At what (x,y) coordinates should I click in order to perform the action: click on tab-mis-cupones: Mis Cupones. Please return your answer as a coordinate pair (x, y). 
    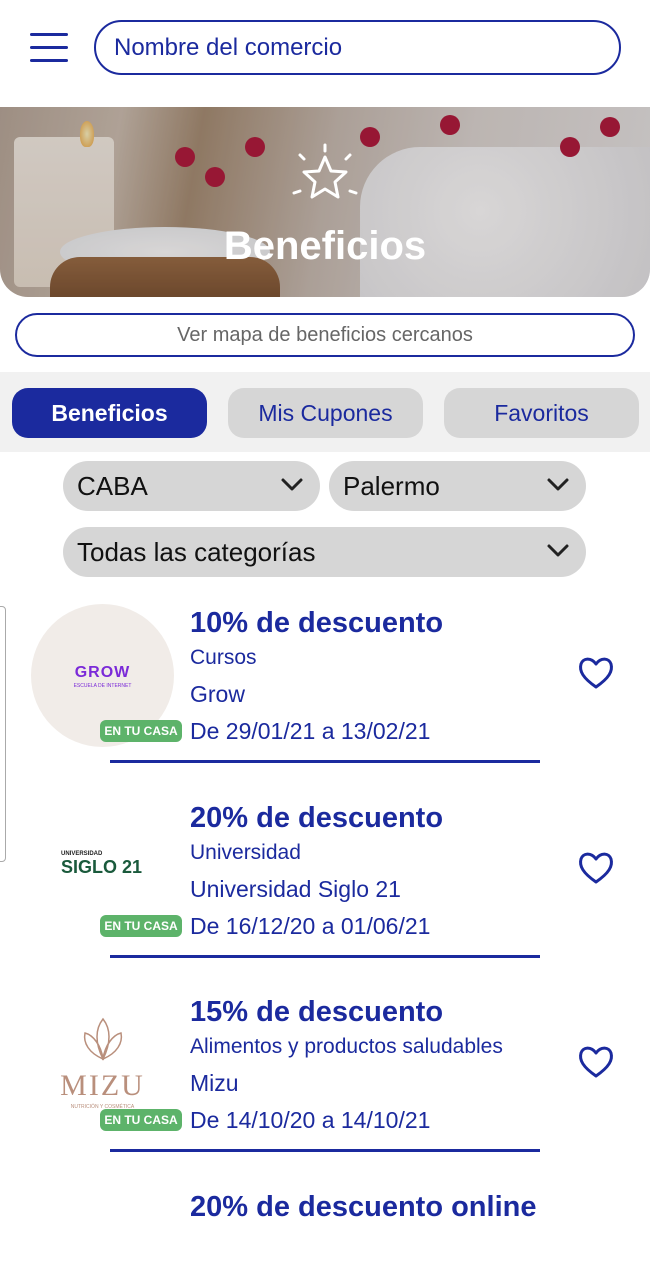
    Looking at the image, I should click on (325, 413).